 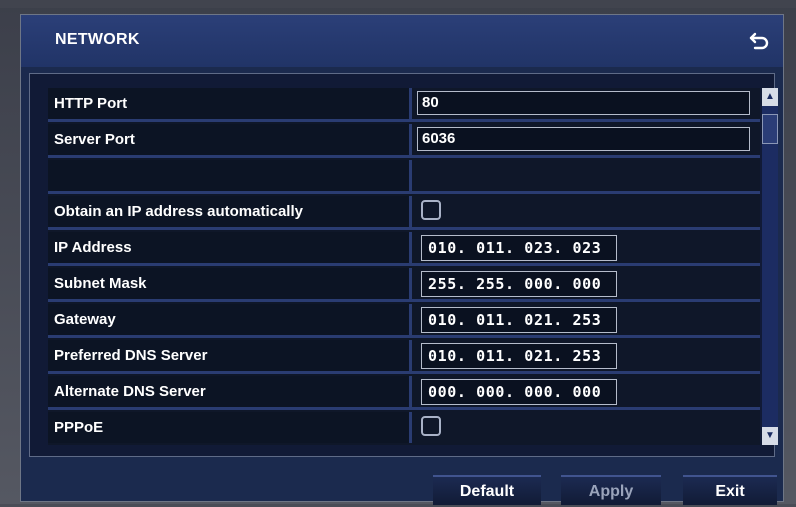 What do you see at coordinates (587, 175) in the screenshot?
I see `empty-value` at bounding box center [587, 175].